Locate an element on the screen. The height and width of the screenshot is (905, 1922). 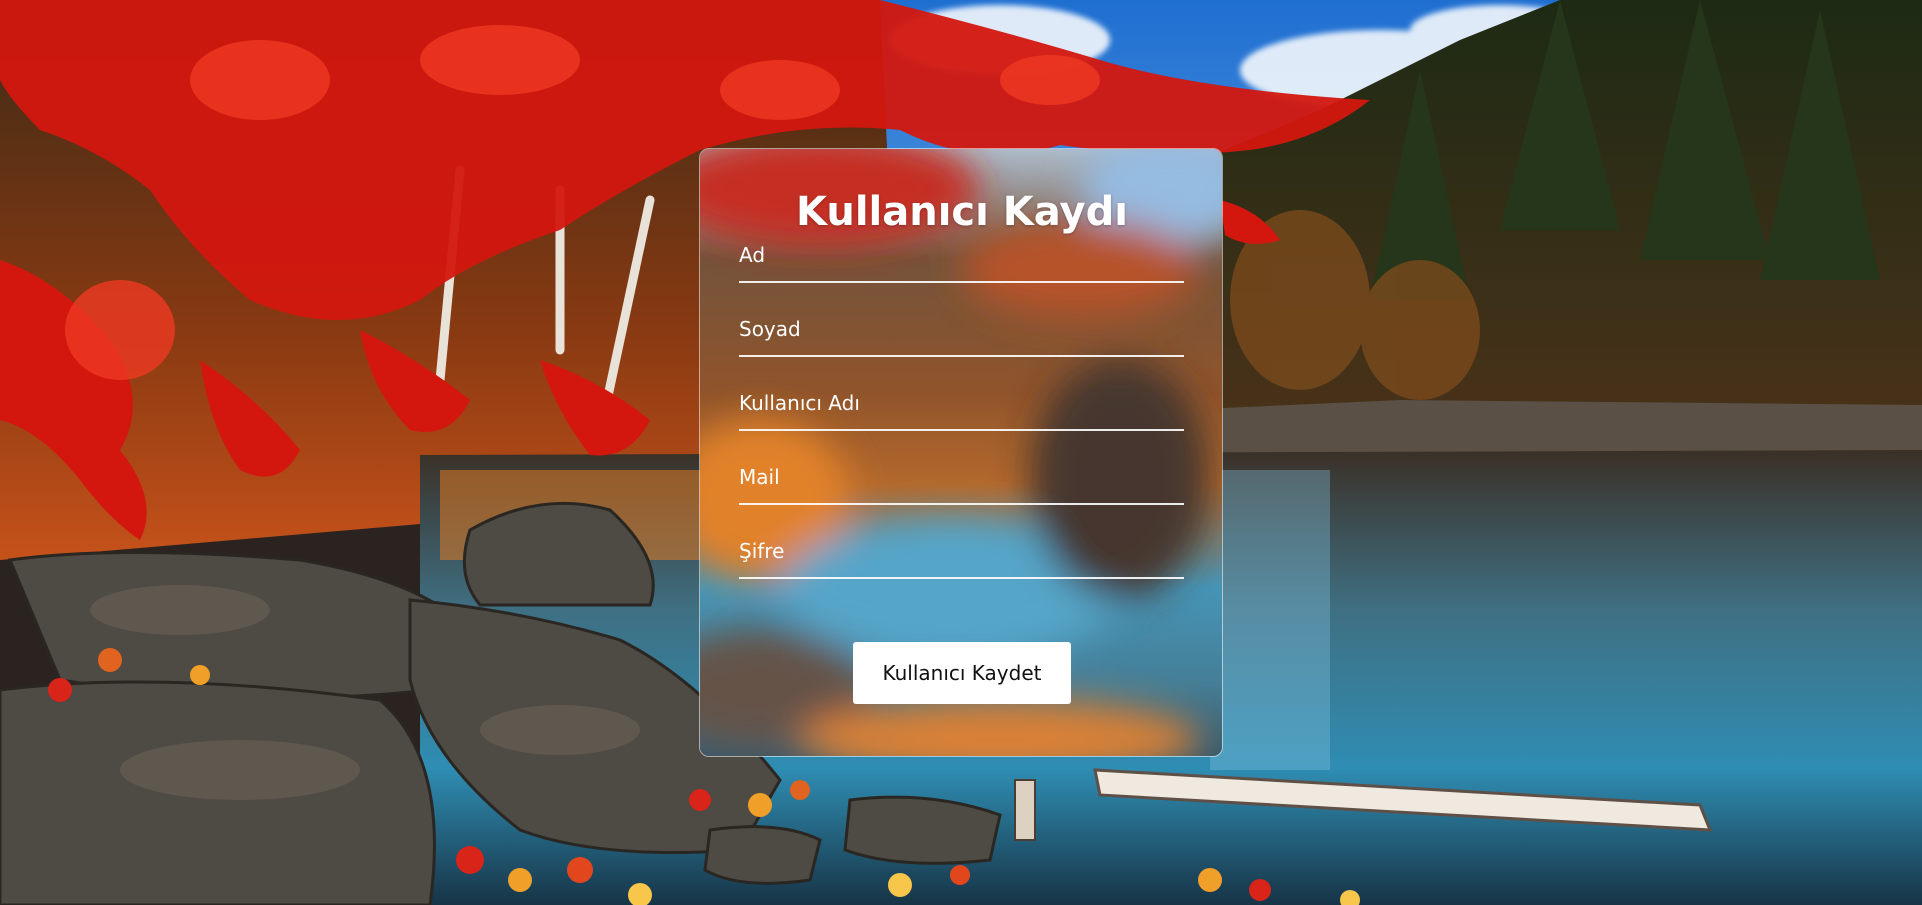
email-input is located at coordinates (961, 477).